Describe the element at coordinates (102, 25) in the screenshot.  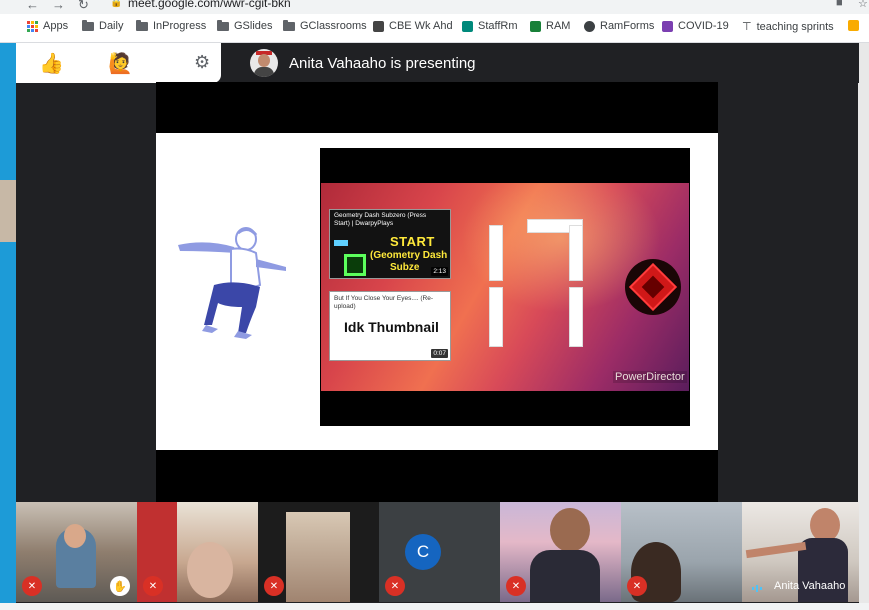
I see `bookmark-daily: Daily` at that location.